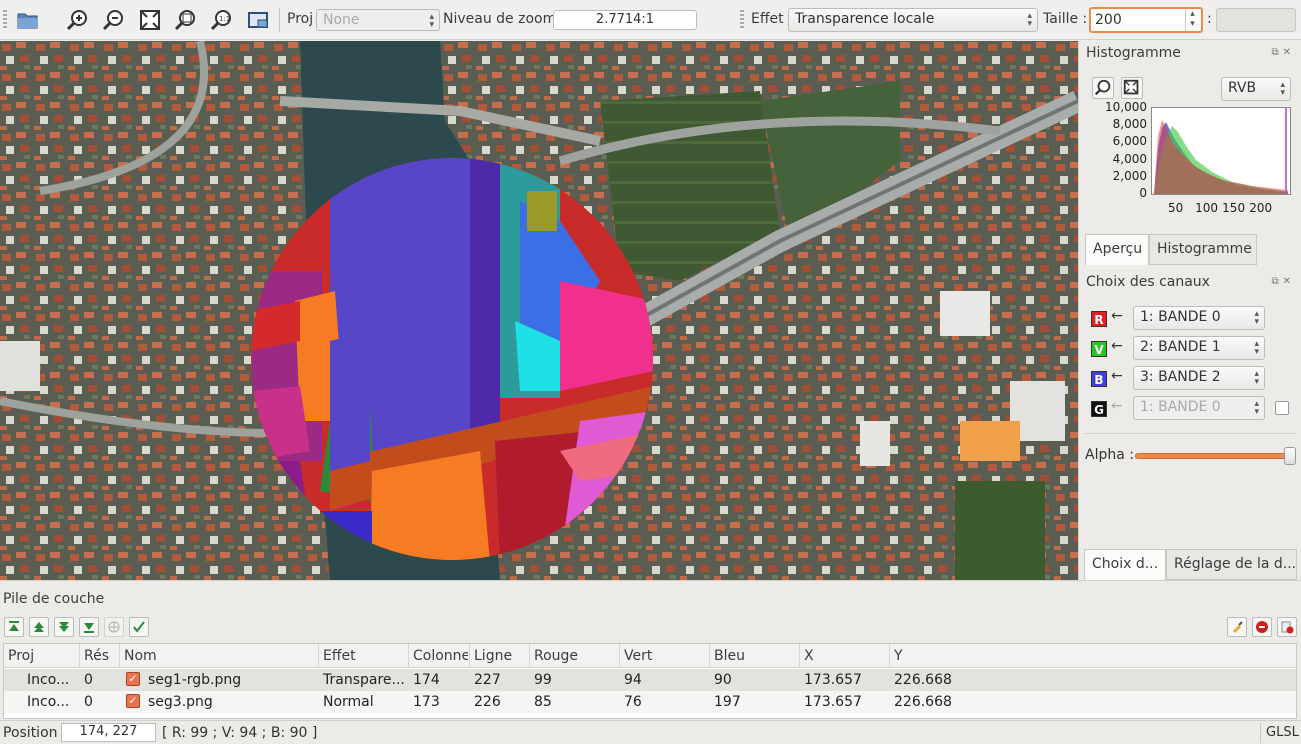 The image size is (1301, 744). What do you see at coordinates (633, 680) in the screenshot?
I see `cell-green: 94` at bounding box center [633, 680].